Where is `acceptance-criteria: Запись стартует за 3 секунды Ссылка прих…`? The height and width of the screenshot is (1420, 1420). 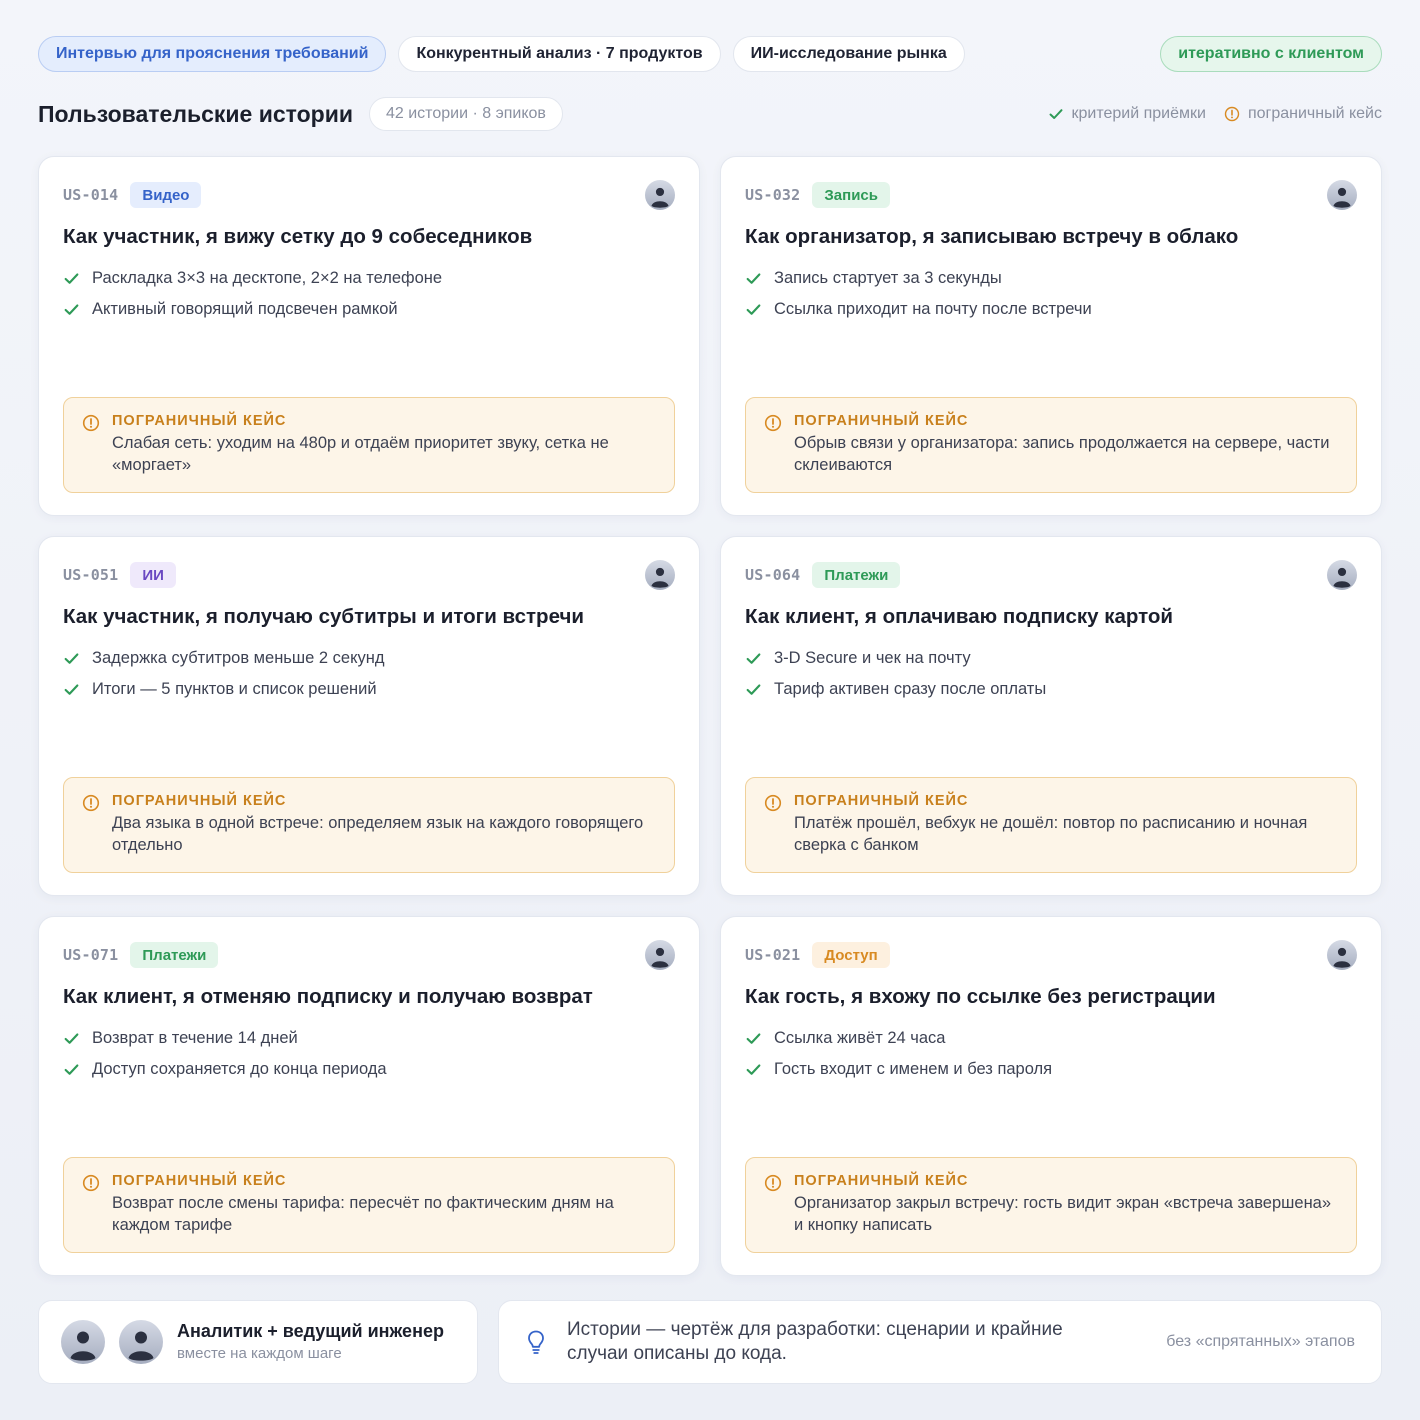
acceptance-criteria: Запись стартует за 3 секунды Ссылка прих… is located at coordinates (1051, 294).